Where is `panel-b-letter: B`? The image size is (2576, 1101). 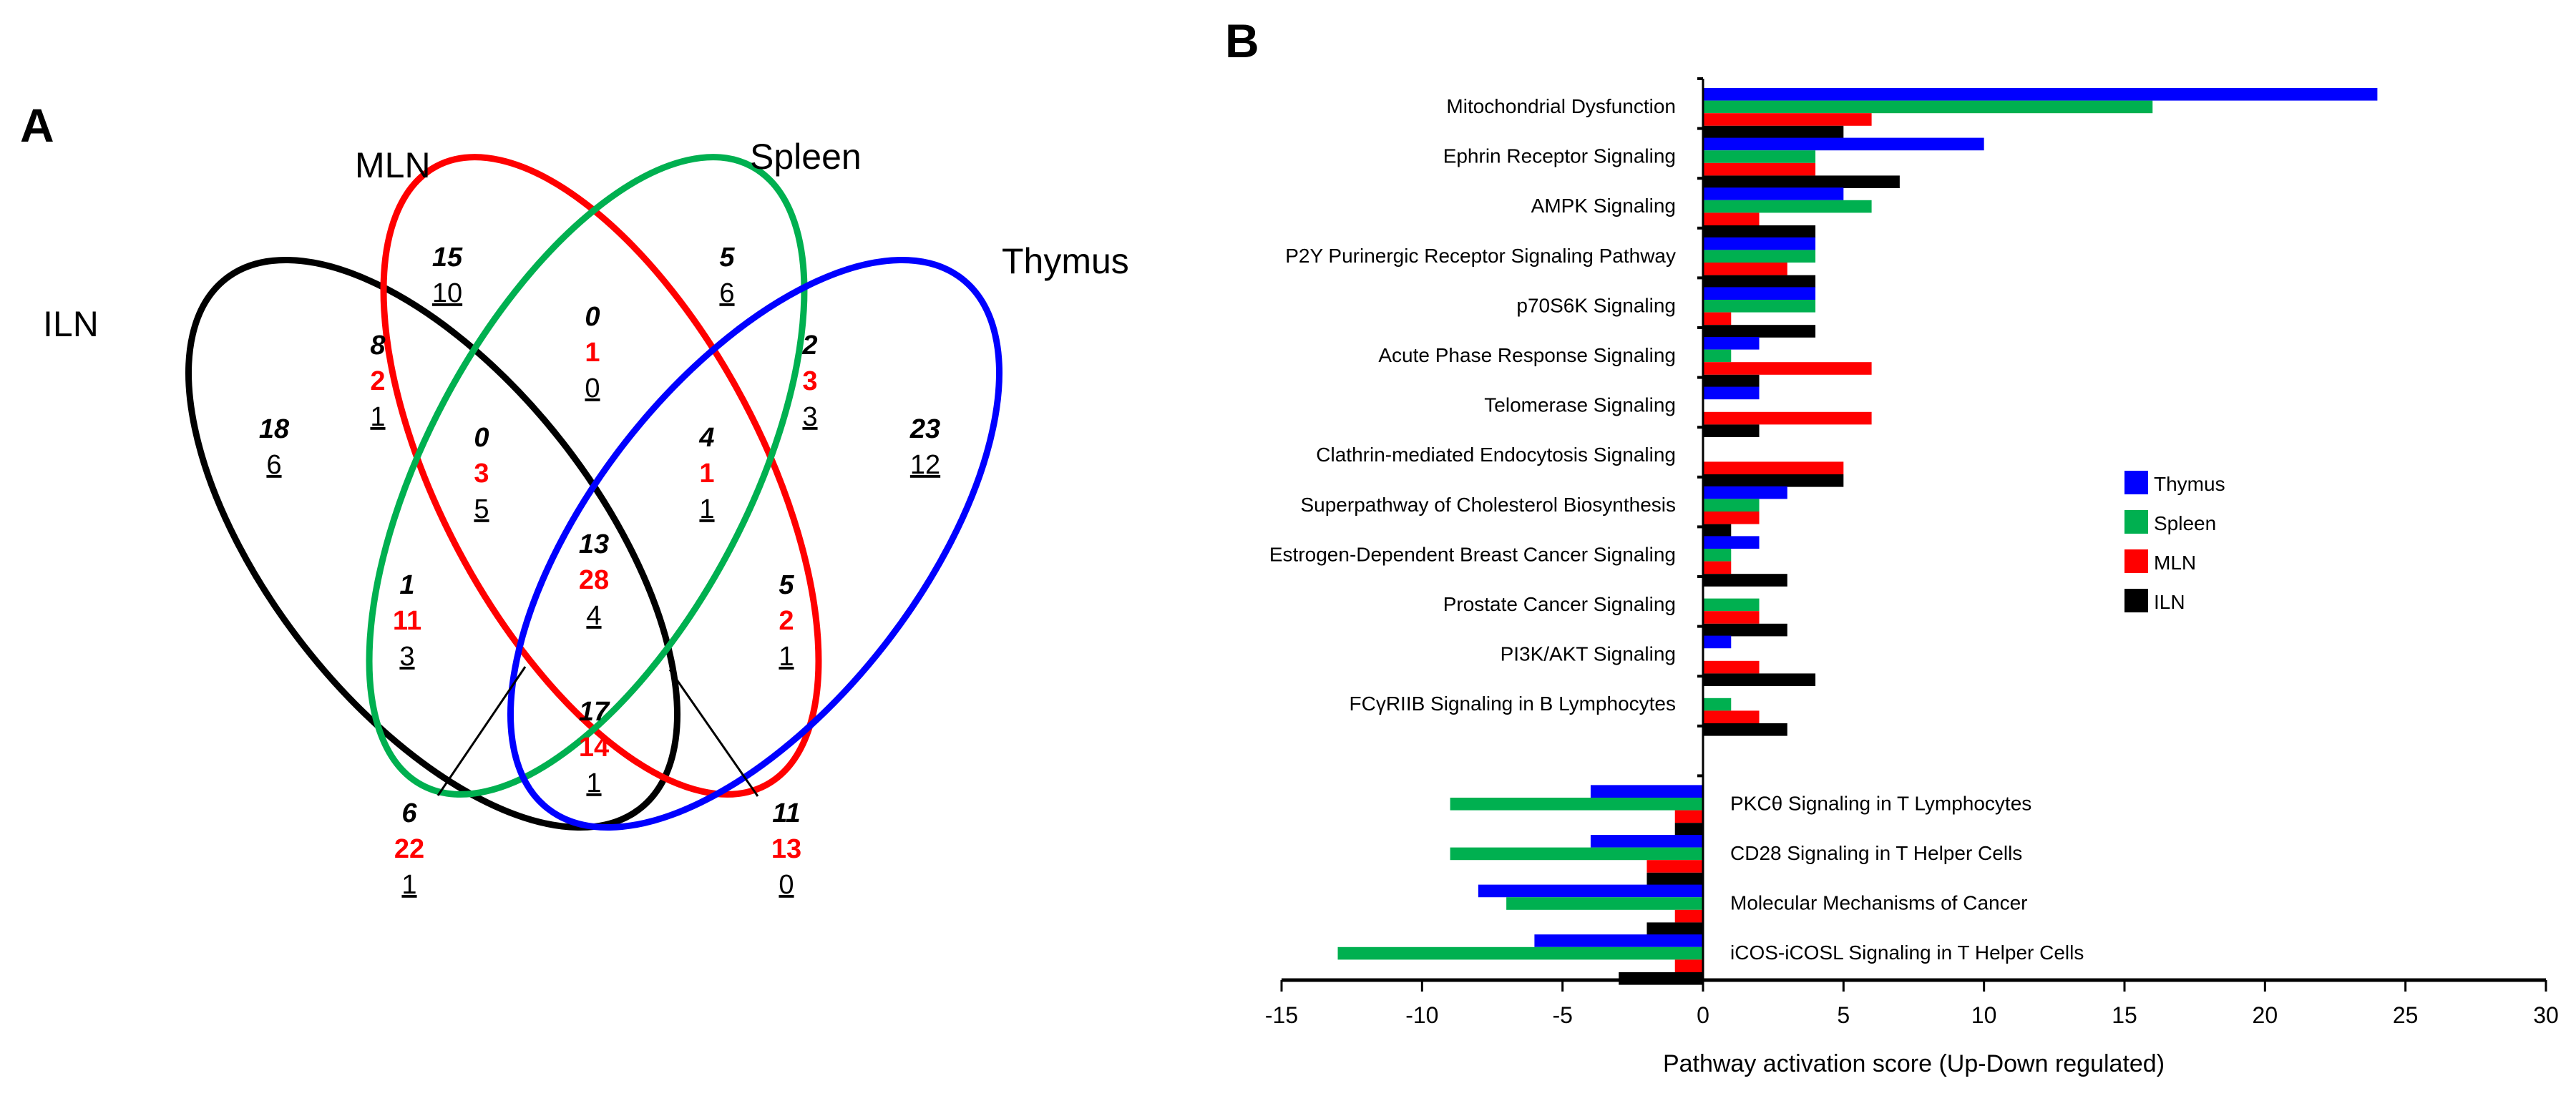 panel-b-letter: B is located at coordinates (1242, 40).